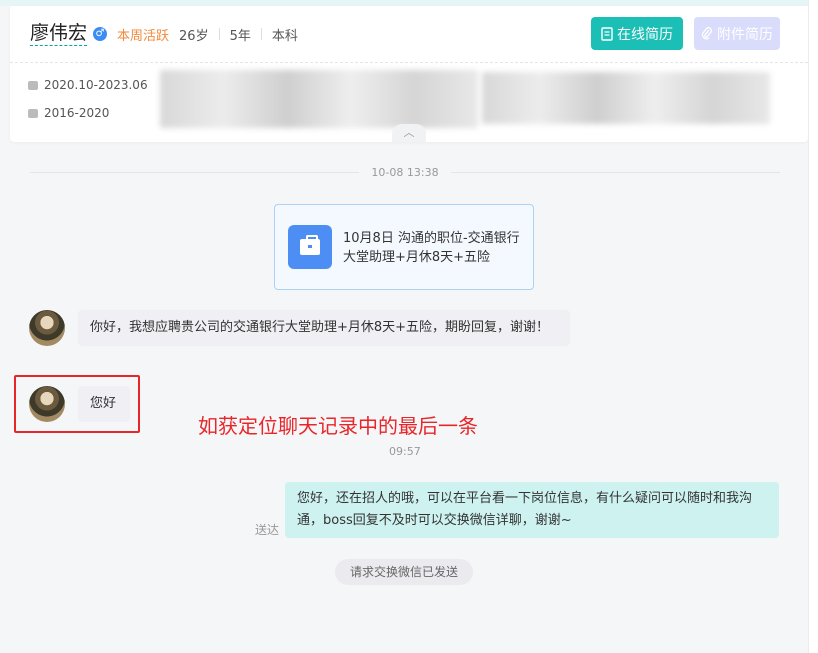 The height and width of the screenshot is (653, 818). I want to click on highlight-box, so click(77, 404).